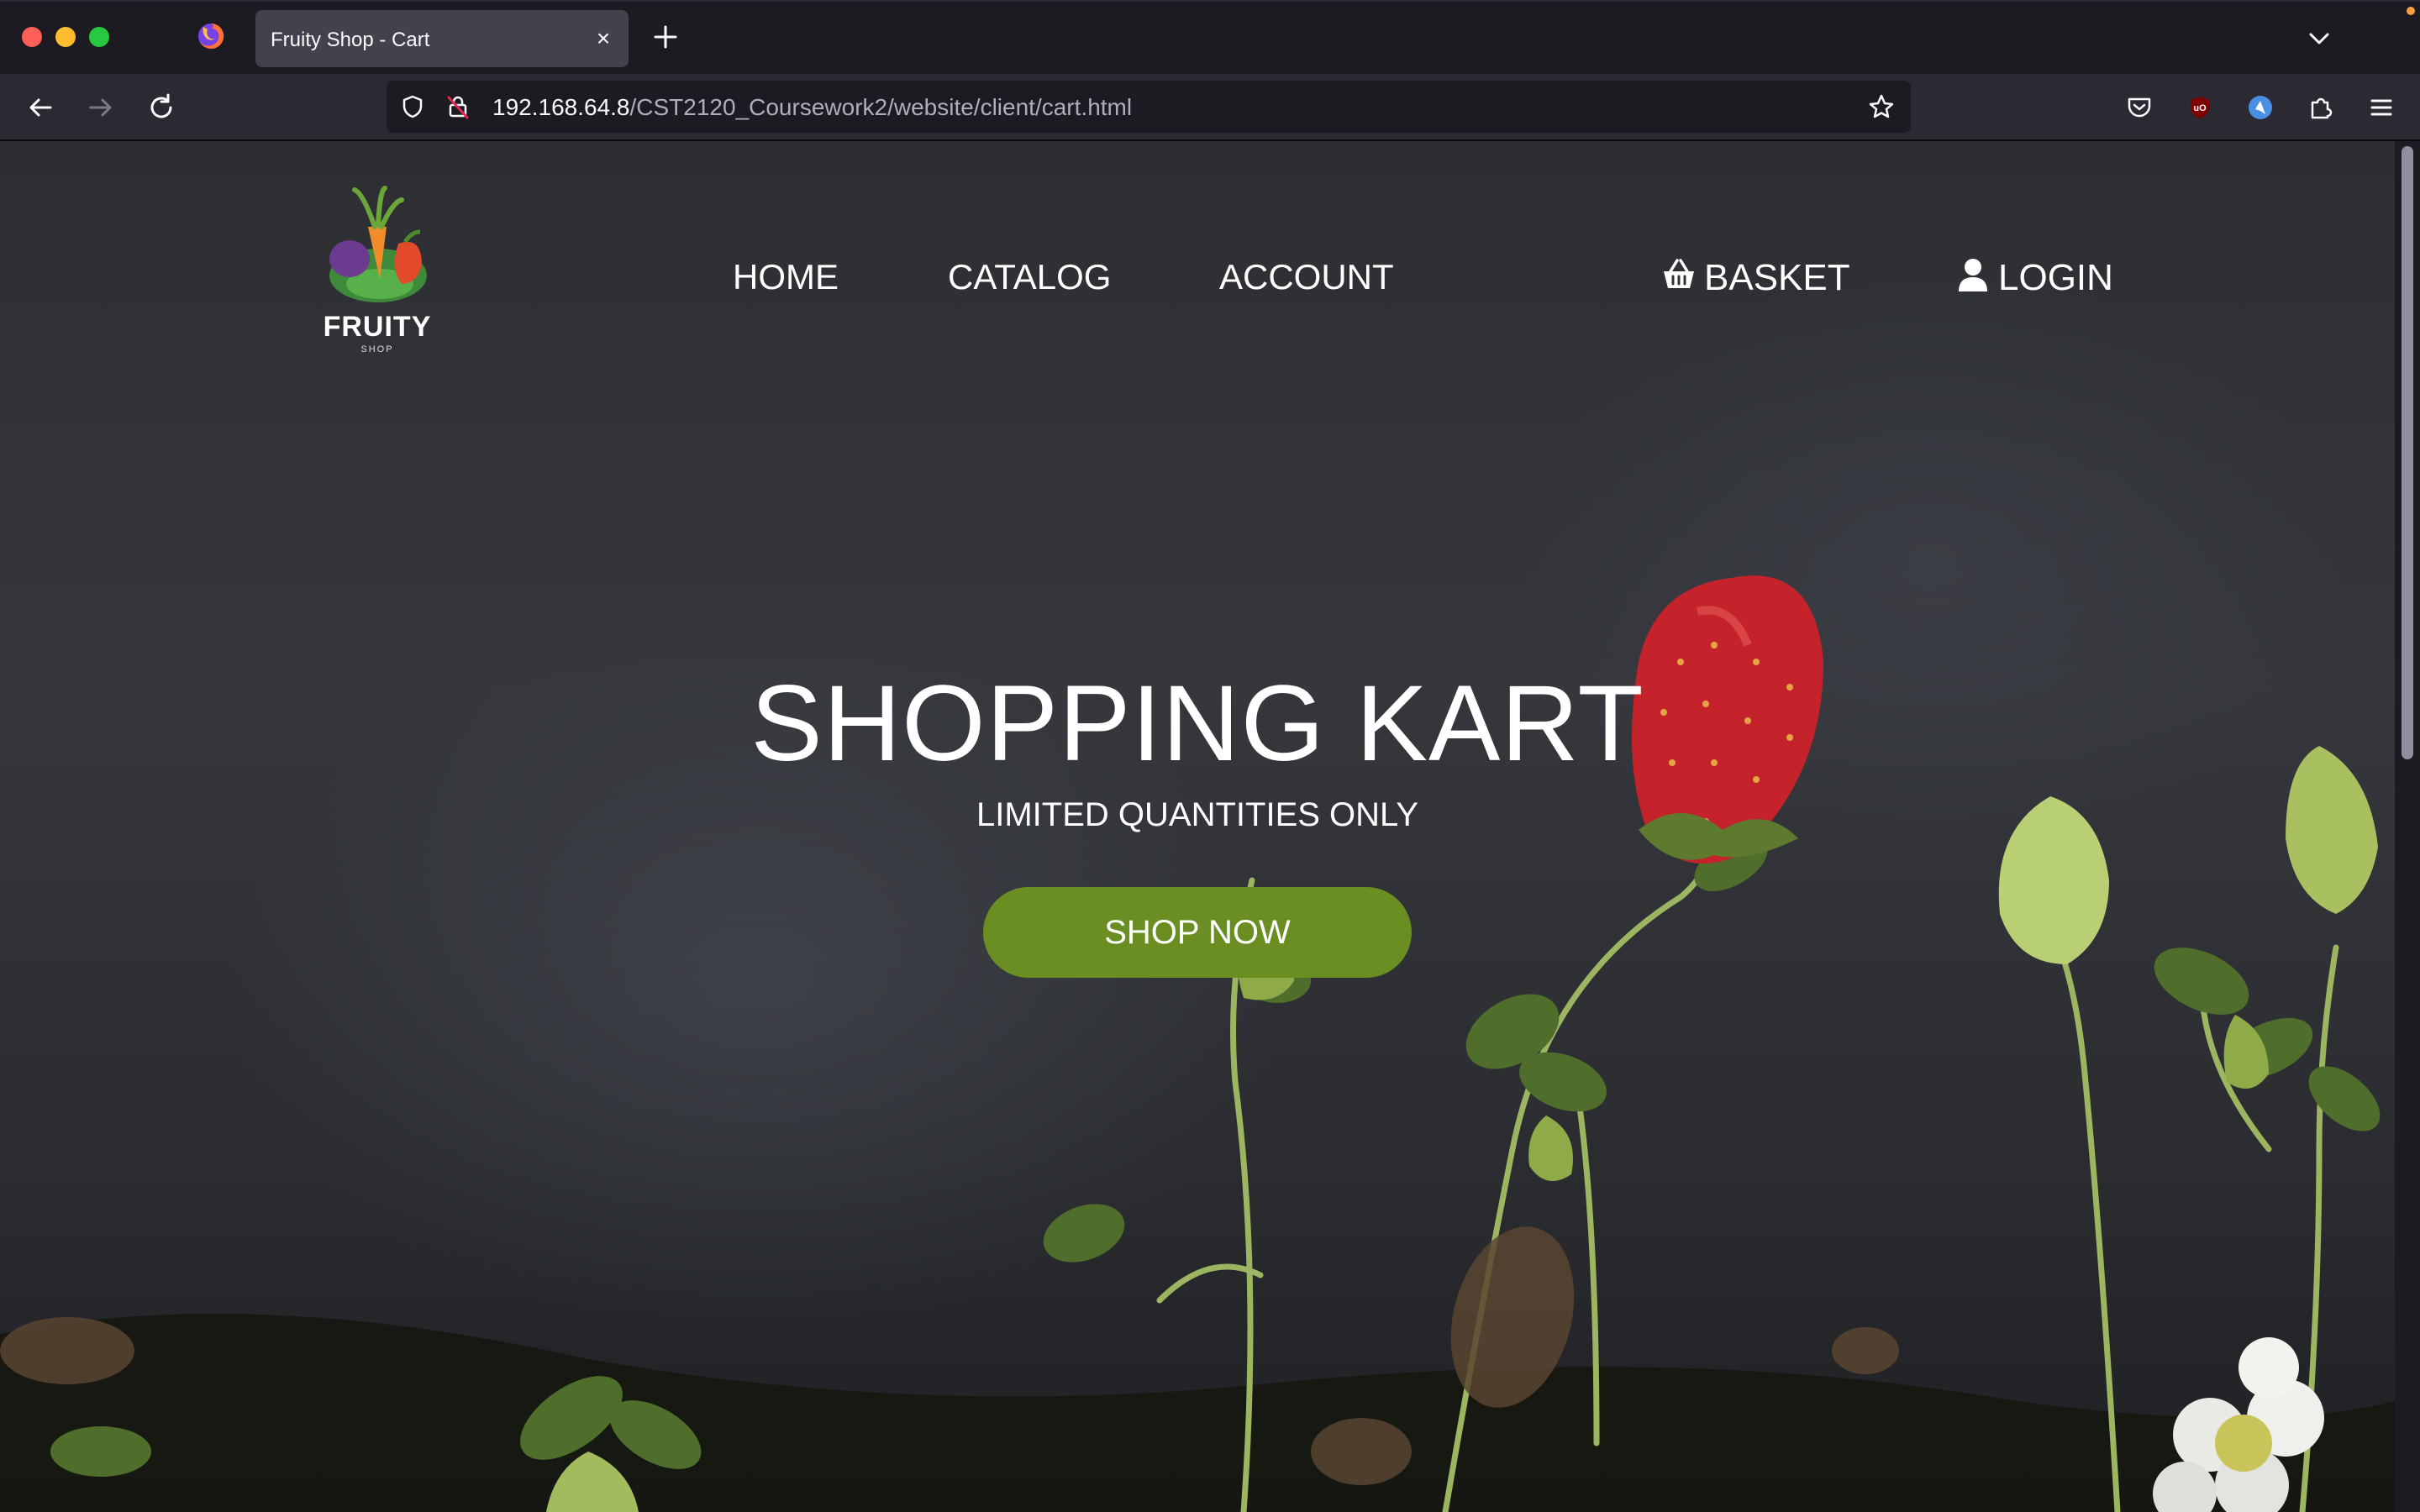  What do you see at coordinates (40, 107) in the screenshot?
I see `back-icon` at bounding box center [40, 107].